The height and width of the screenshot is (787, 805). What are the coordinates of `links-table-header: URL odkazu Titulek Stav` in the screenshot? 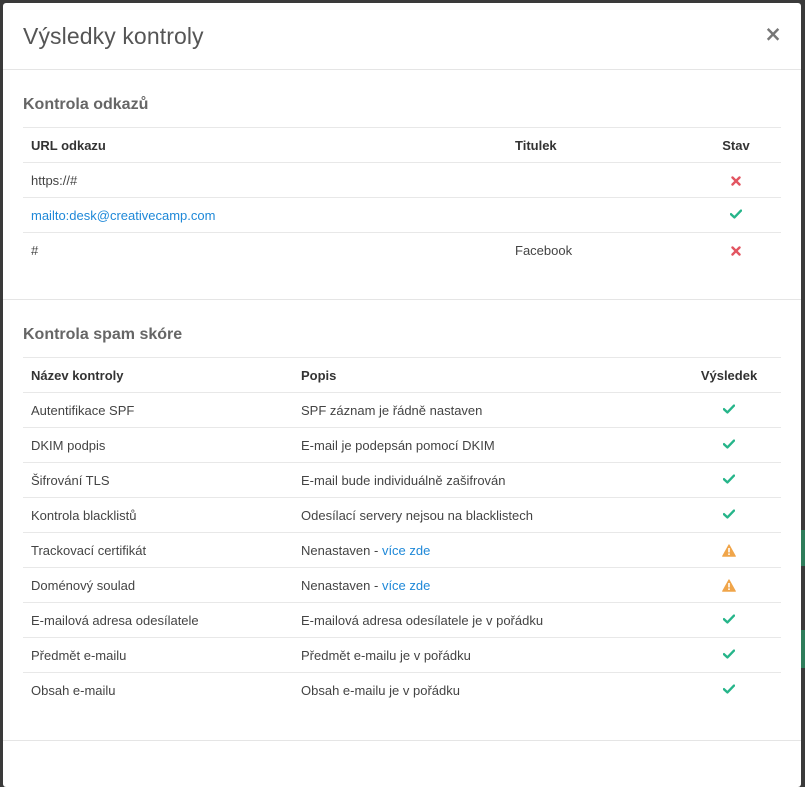 It's located at (402, 145).